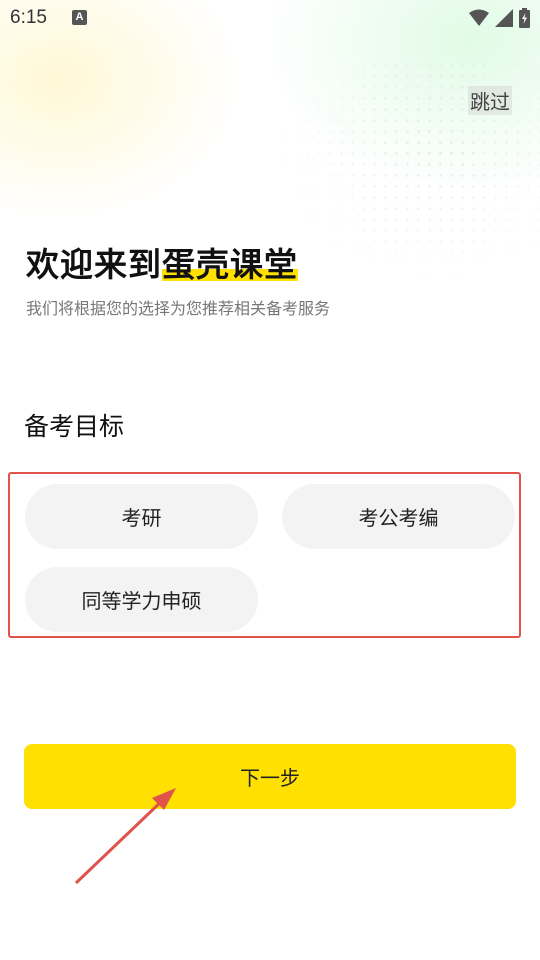 The height and width of the screenshot is (960, 540). I want to click on next-step-button: 下一步, so click(270, 776).